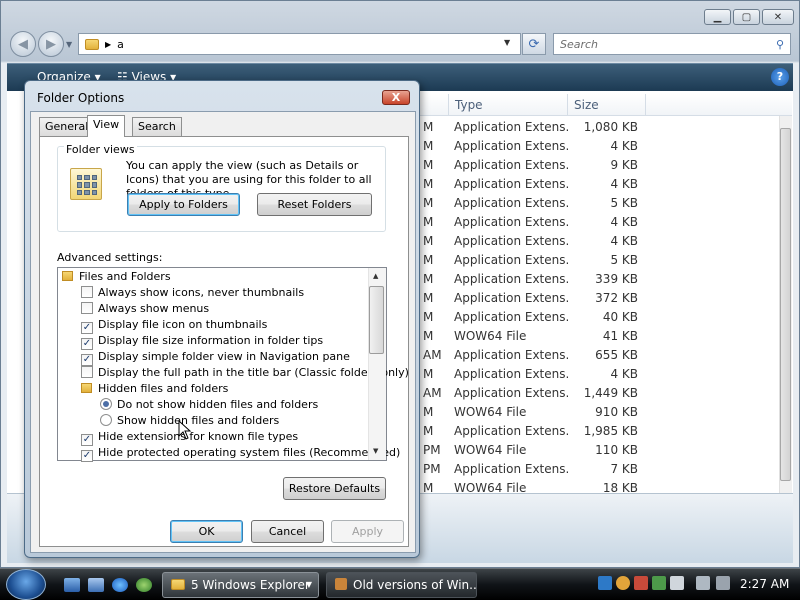 This screenshot has height=600, width=800. Describe the element at coordinates (780, 77) in the screenshot. I see `help-icon: ?` at that location.